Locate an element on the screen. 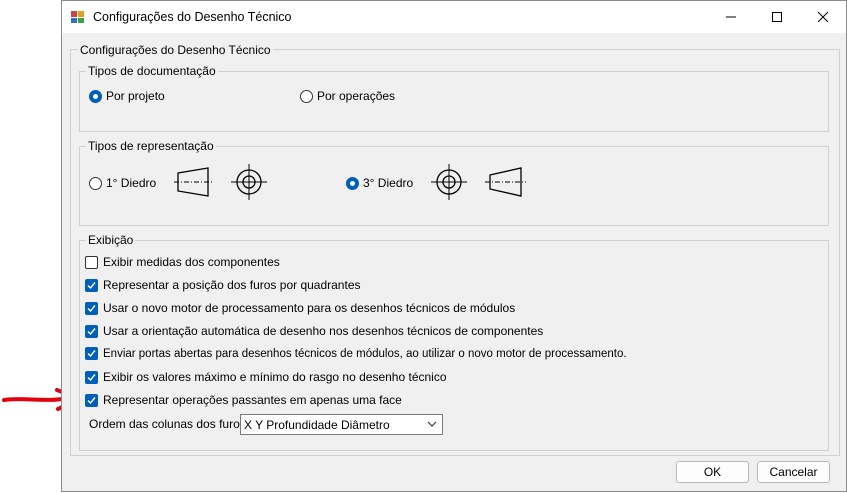  third-angle-trapezoid-icon is located at coordinates (505, 182).